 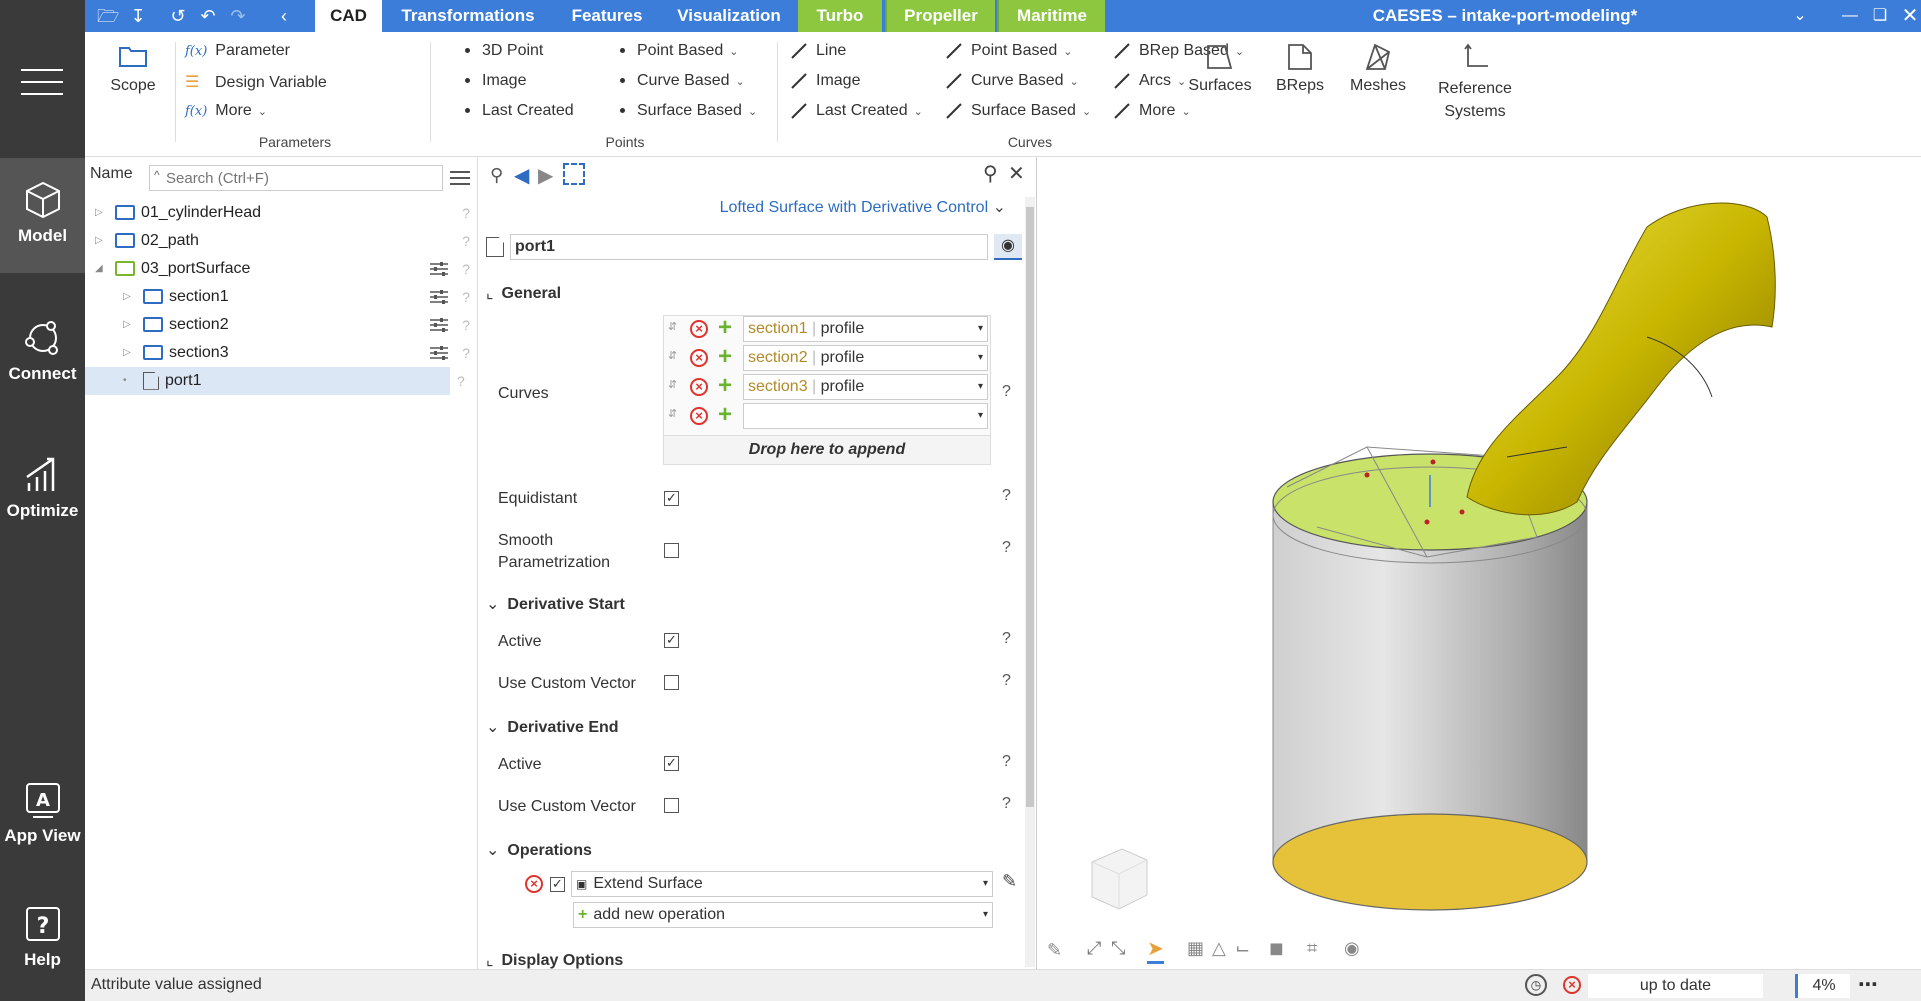 I want to click on ribbon-curve-last-created: Last Created ⌄, so click(x=856, y=111).